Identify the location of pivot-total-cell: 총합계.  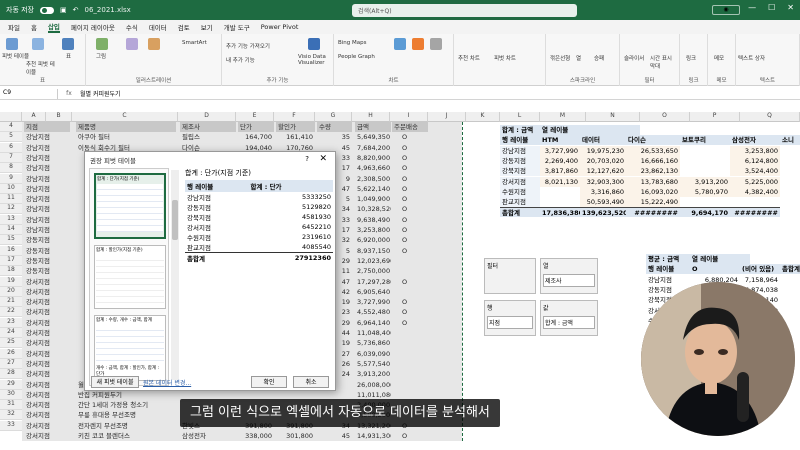
(520, 212).